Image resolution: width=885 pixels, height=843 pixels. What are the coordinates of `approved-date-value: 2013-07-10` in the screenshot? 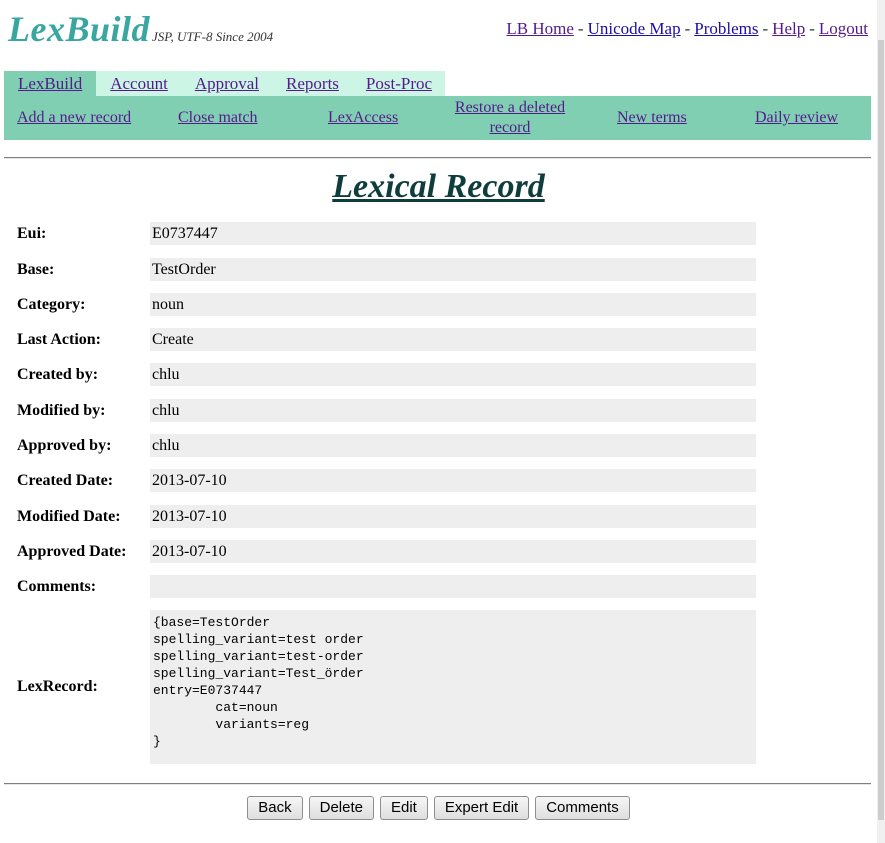 It's located at (453, 551).